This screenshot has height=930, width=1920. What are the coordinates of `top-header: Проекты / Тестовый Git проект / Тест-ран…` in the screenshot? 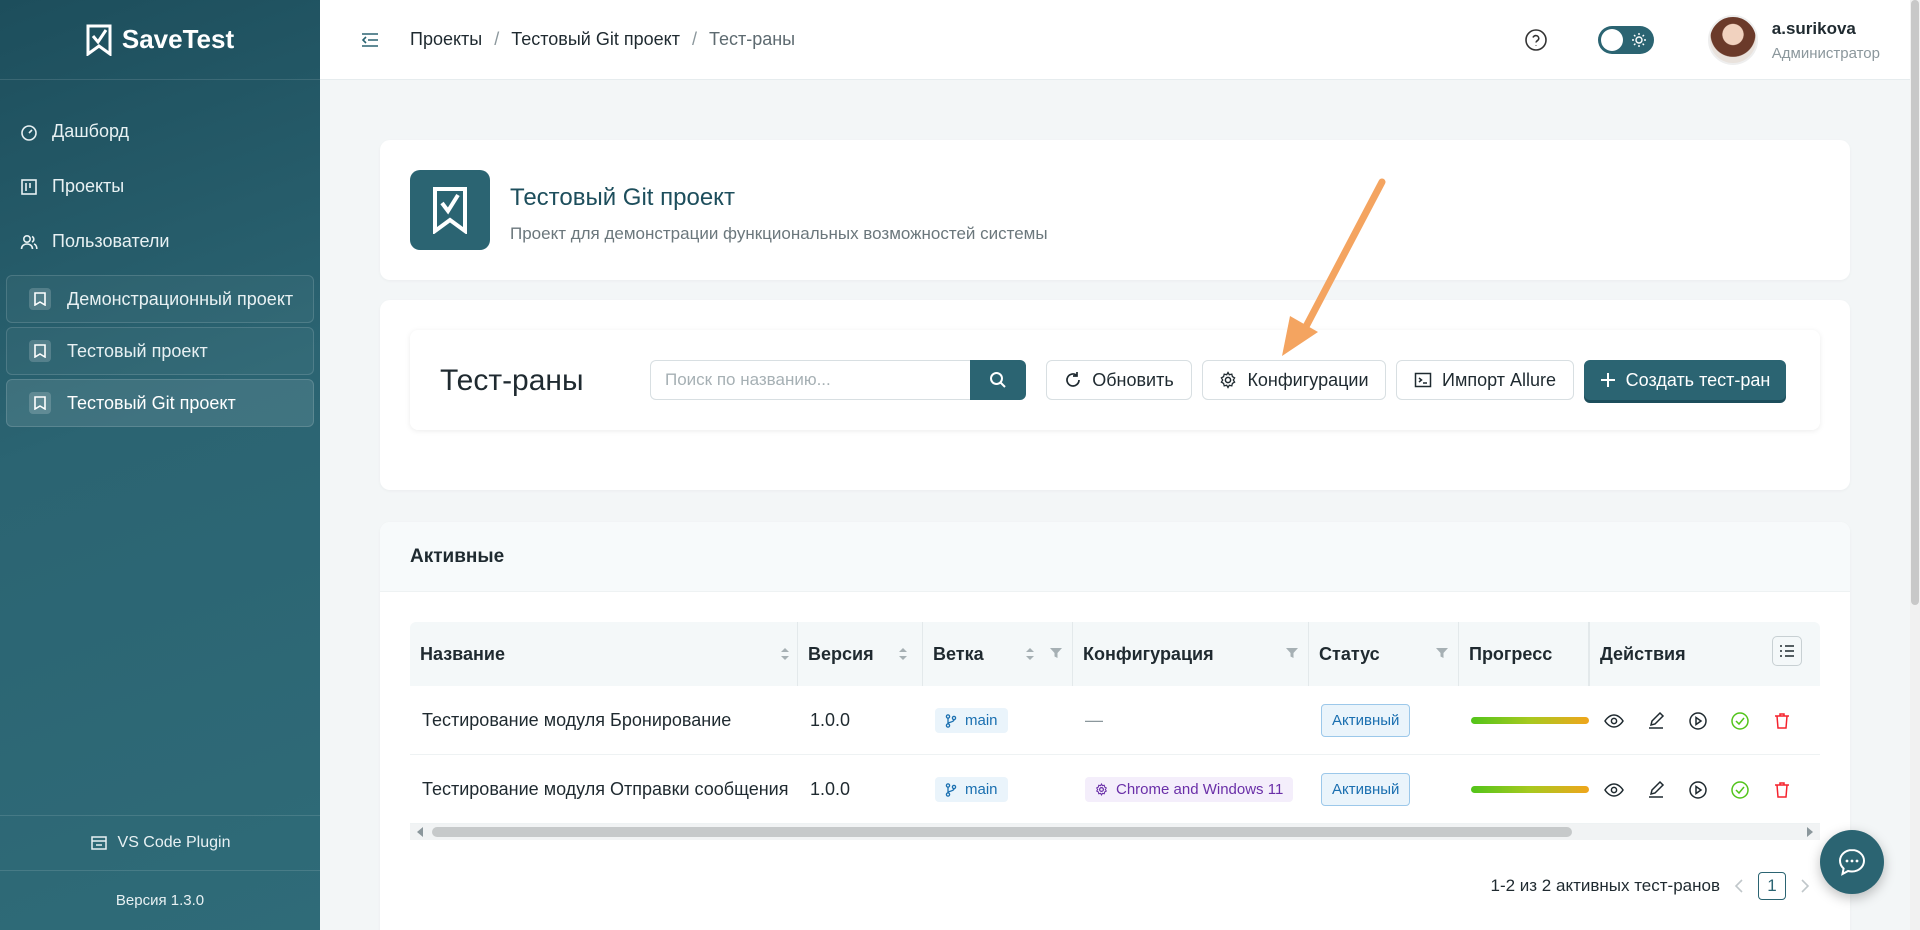 It's located at (1115, 40).